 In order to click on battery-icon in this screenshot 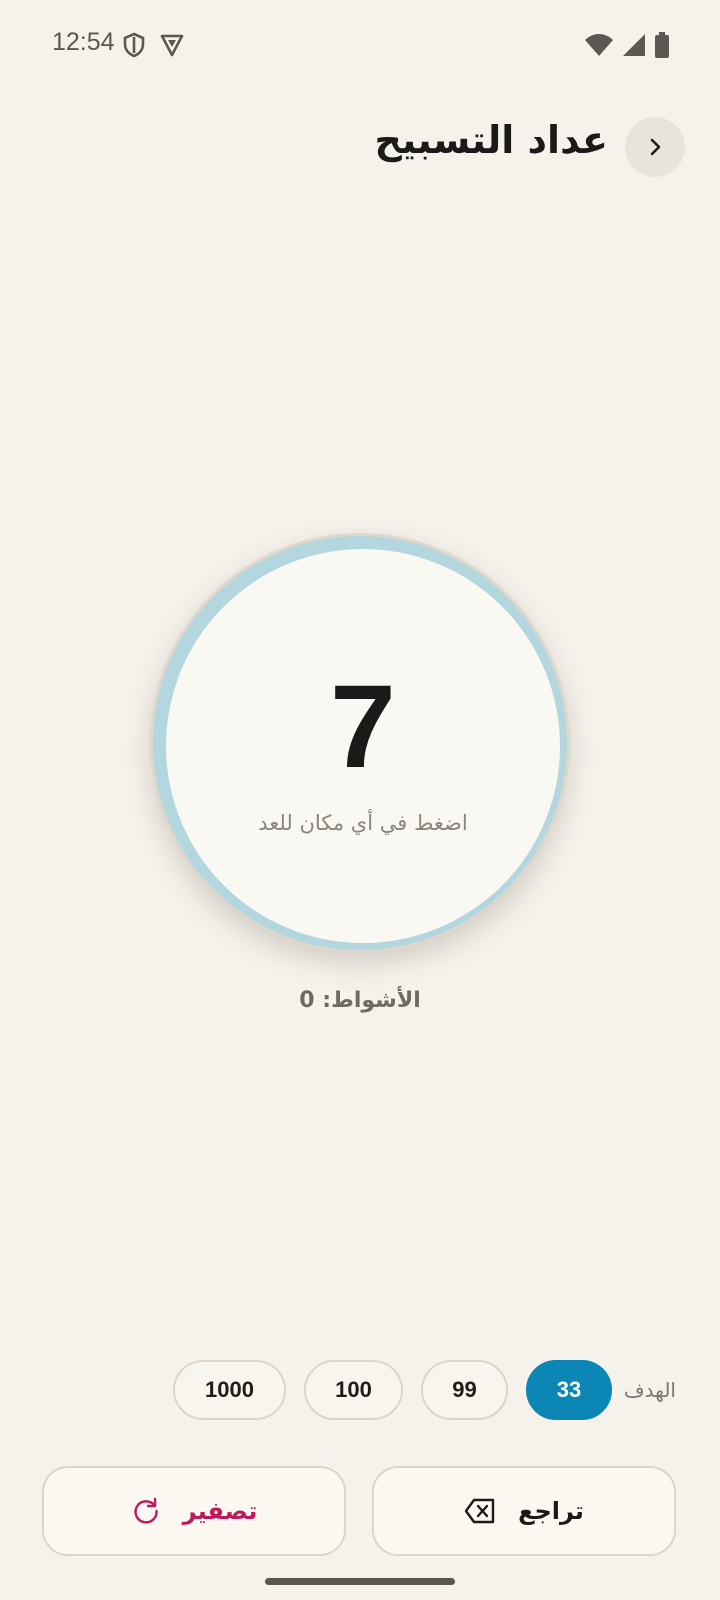, I will do `click(662, 45)`.